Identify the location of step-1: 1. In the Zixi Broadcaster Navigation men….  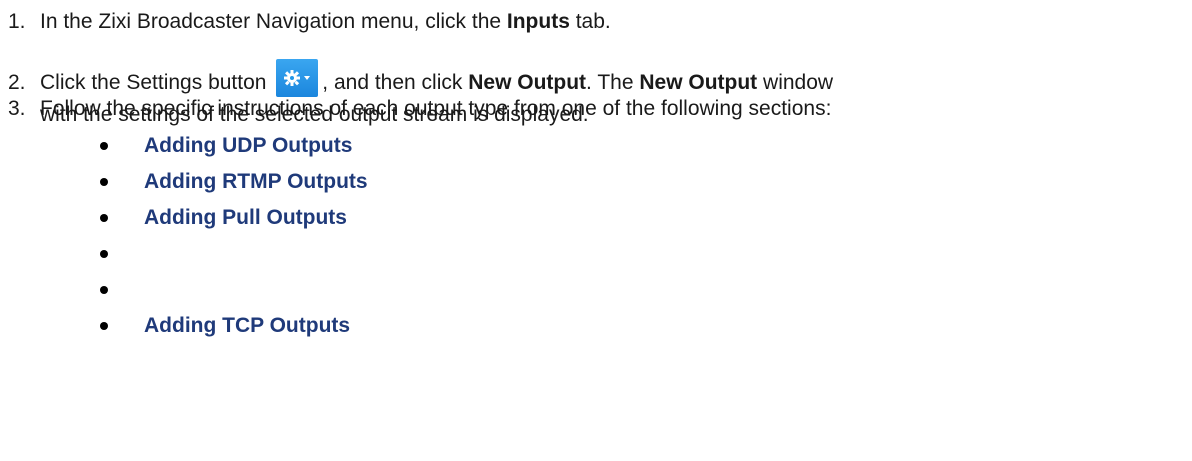
(309, 22).